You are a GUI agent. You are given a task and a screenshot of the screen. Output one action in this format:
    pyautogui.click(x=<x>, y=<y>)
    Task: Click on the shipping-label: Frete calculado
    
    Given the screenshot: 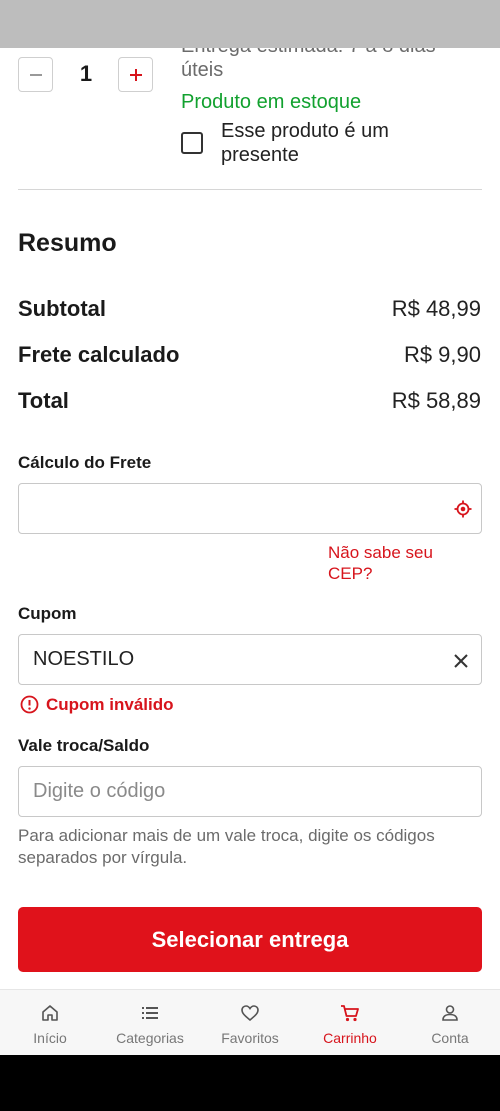 What is the action you would take?
    pyautogui.click(x=99, y=354)
    